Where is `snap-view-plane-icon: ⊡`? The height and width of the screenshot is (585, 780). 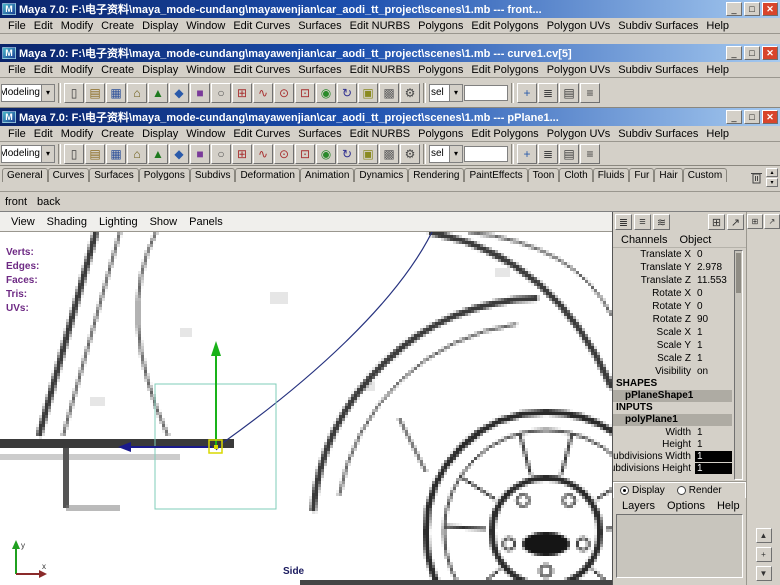 snap-view-plane-icon: ⊡ is located at coordinates (305, 153).